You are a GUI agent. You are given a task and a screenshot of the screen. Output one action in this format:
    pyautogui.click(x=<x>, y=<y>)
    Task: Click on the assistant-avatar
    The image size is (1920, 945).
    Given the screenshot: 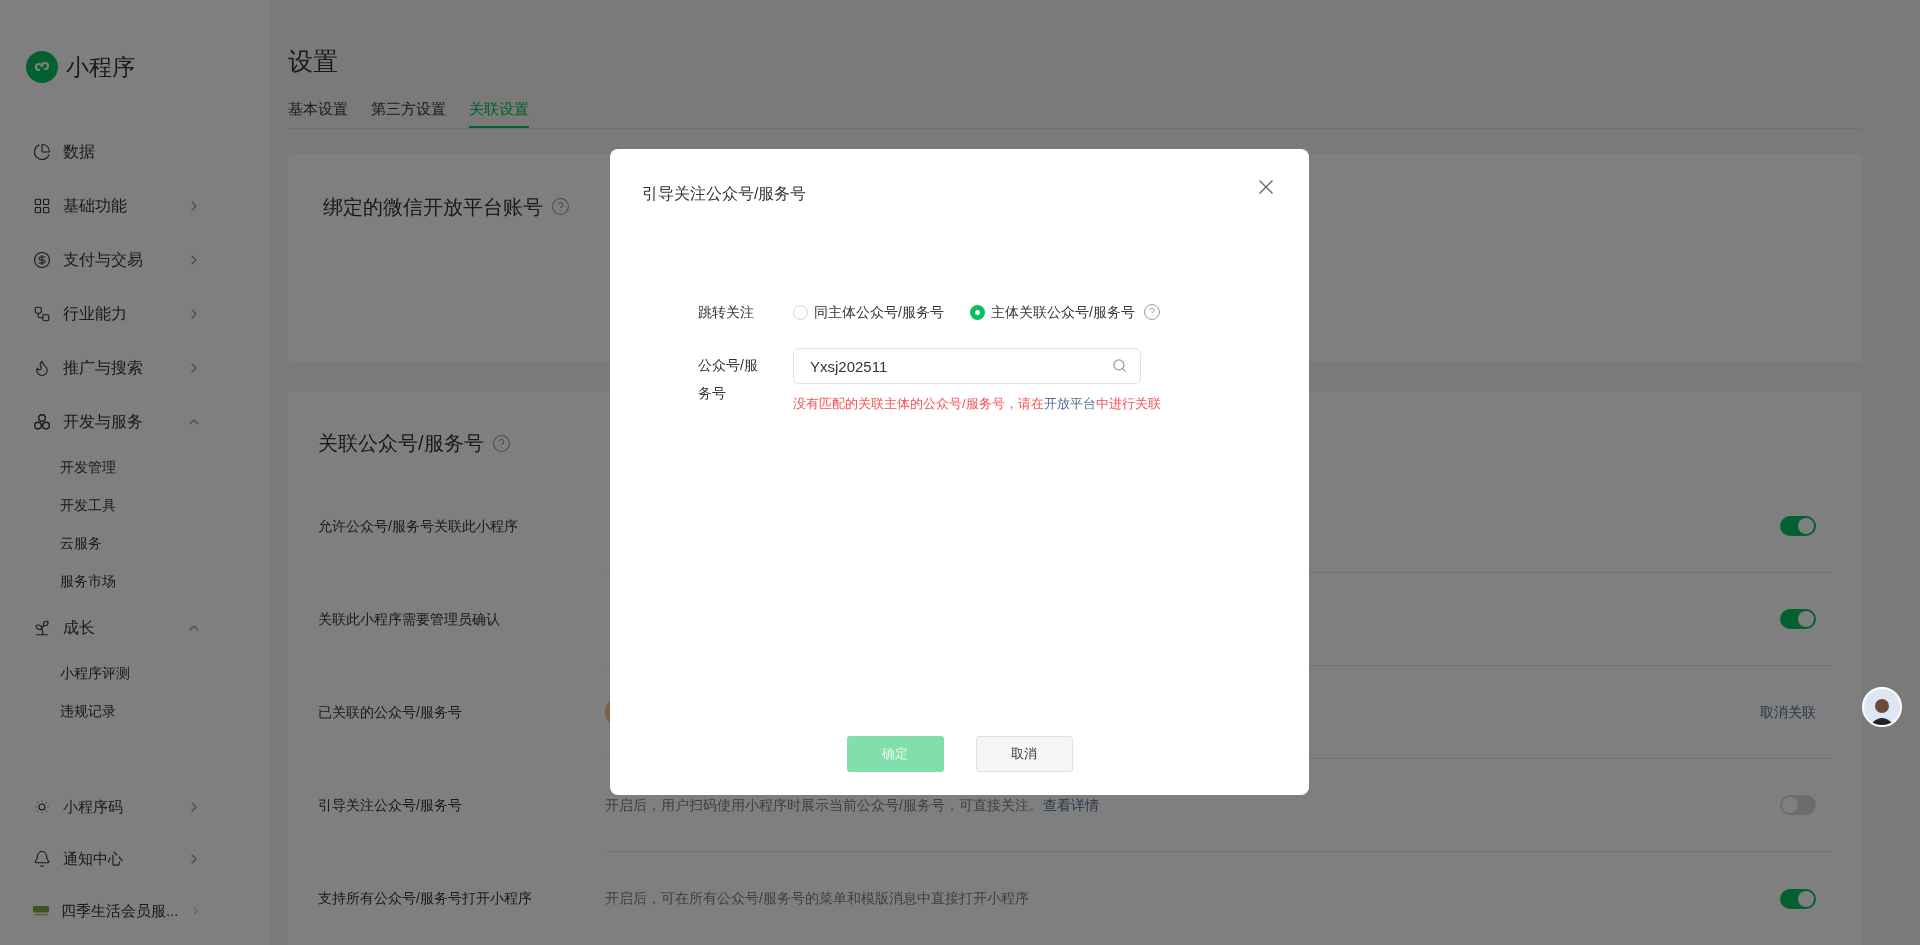 What is the action you would take?
    pyautogui.click(x=1882, y=707)
    